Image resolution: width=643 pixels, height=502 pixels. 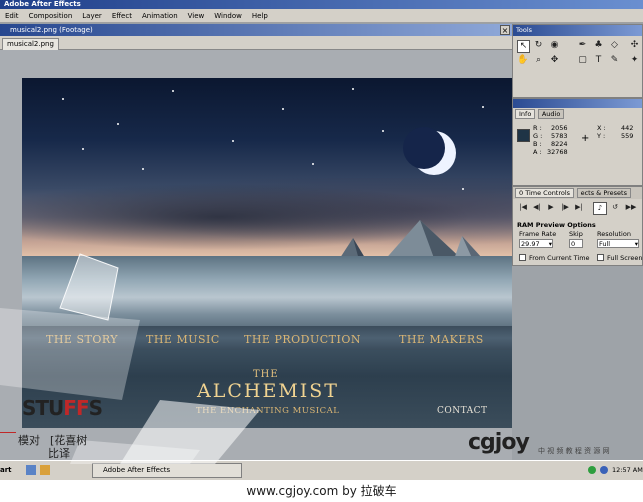 I want to click on footage-tab: musical2.png, so click(x=30, y=44).